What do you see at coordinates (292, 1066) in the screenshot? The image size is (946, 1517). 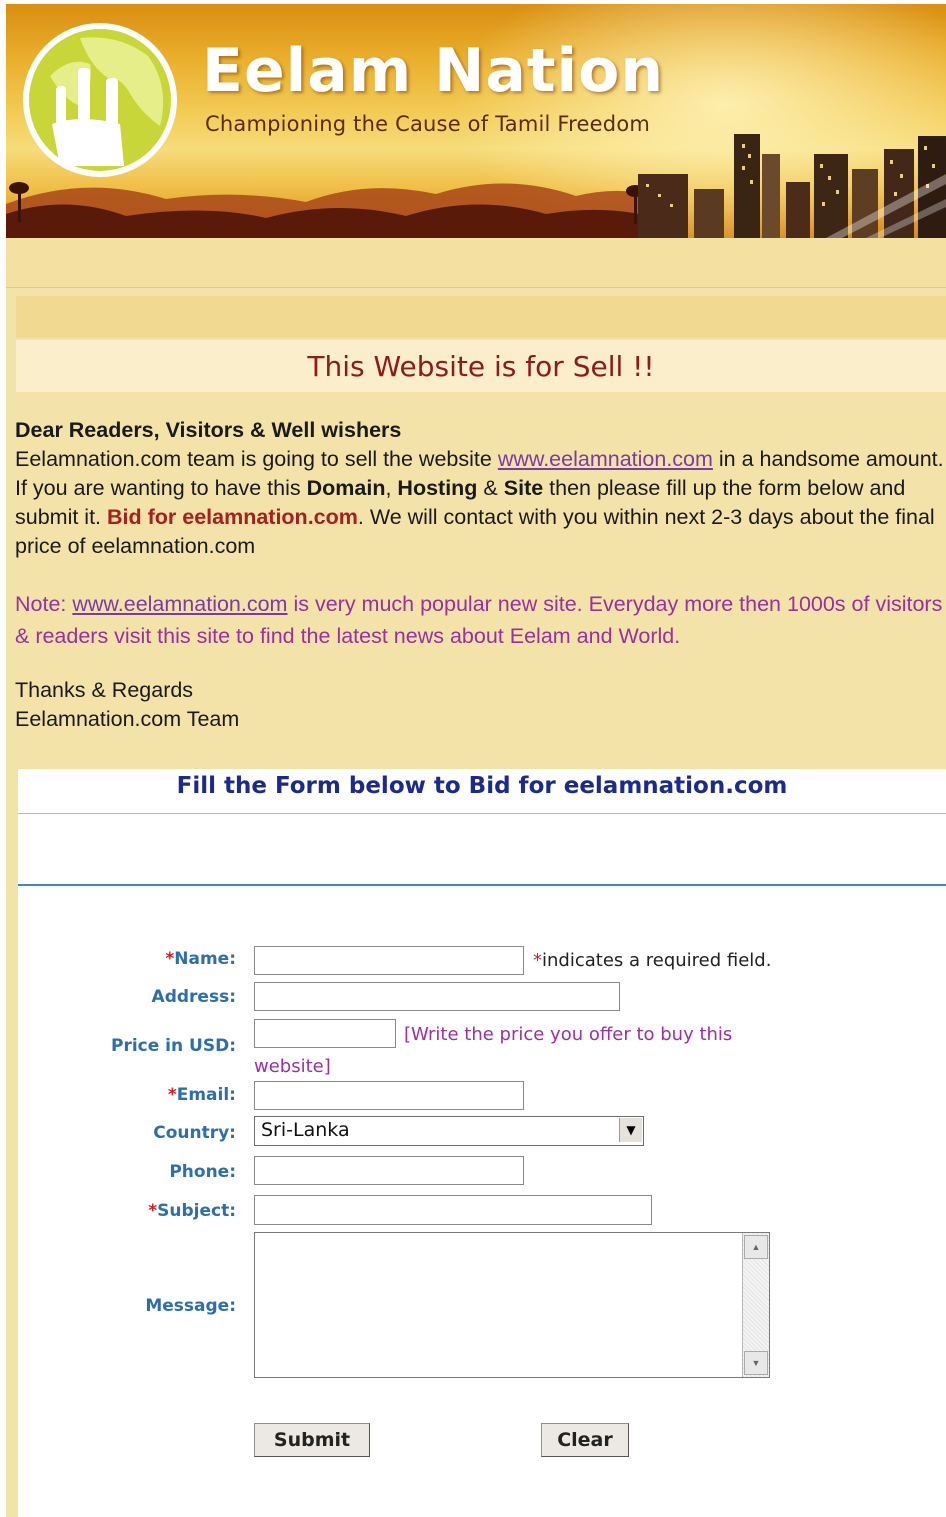 I see `price-hint-continued: website]` at bounding box center [292, 1066].